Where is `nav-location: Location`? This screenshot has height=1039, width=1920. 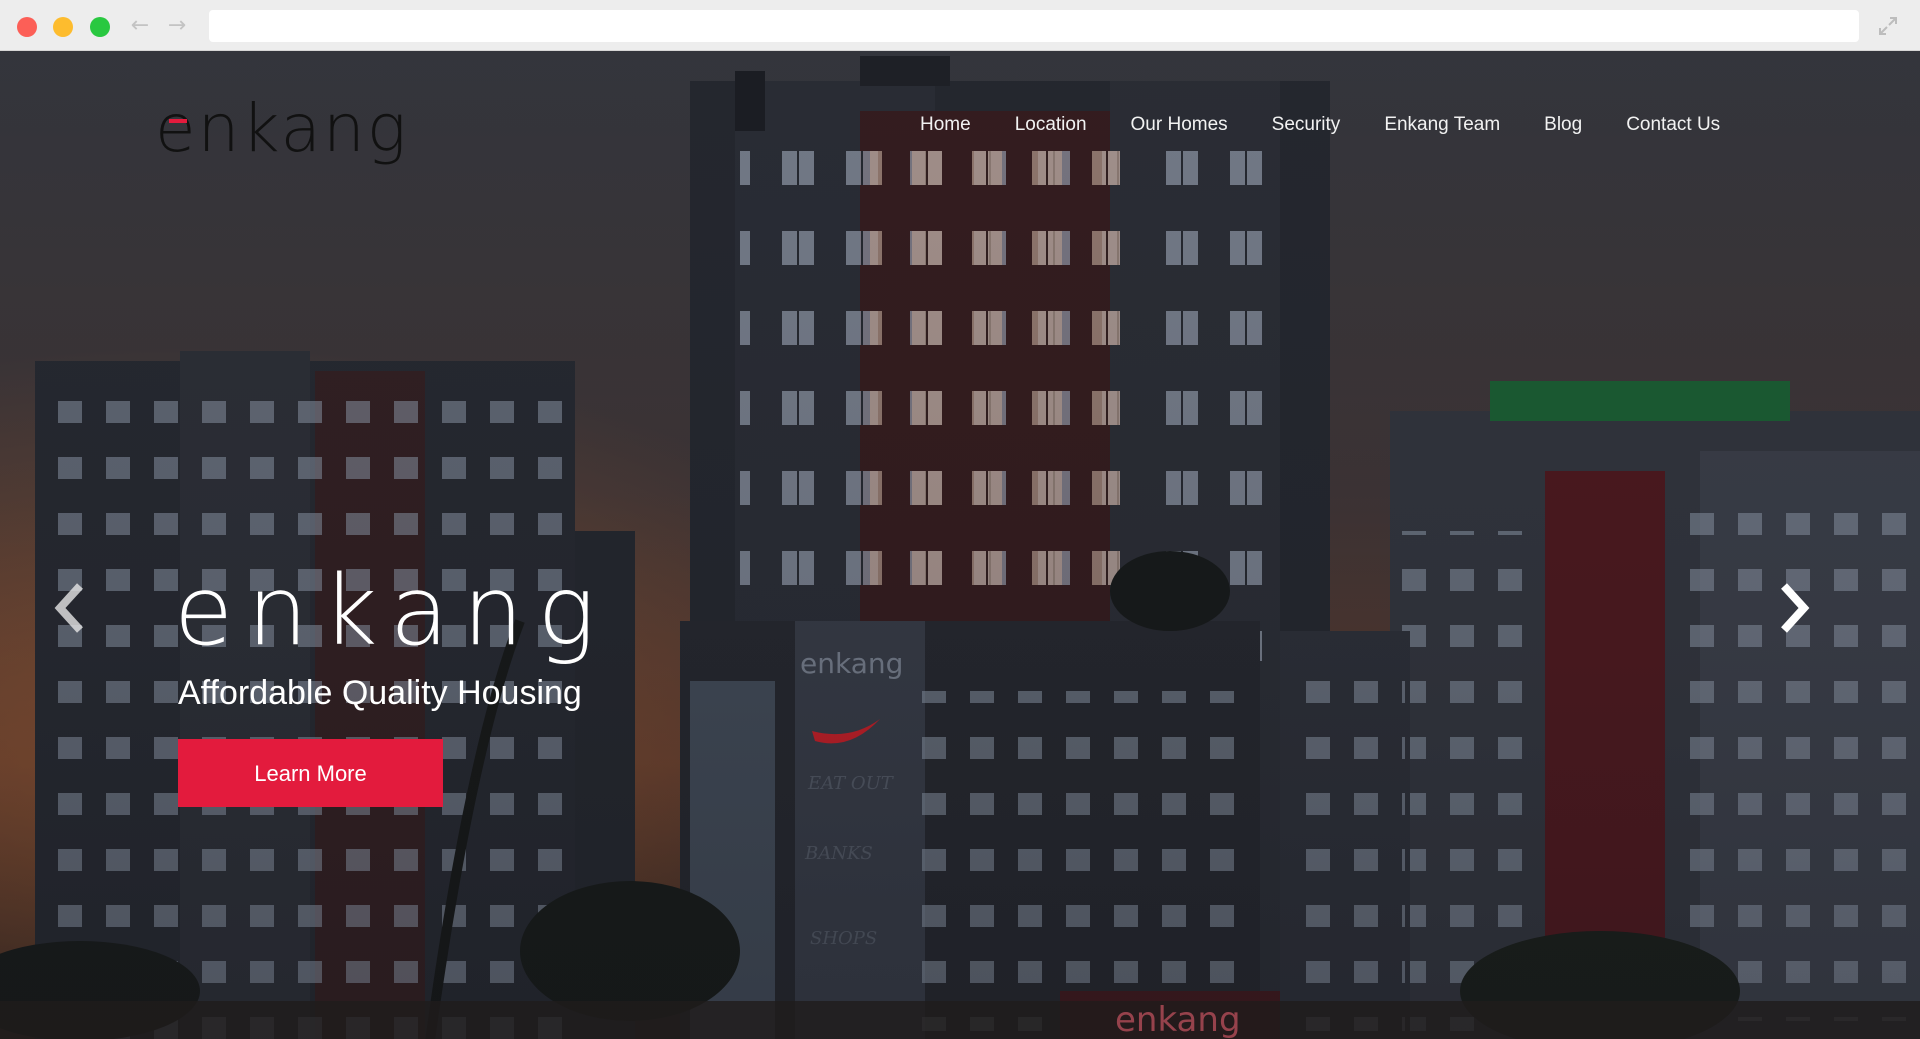
nav-location: Location is located at coordinates (1051, 125).